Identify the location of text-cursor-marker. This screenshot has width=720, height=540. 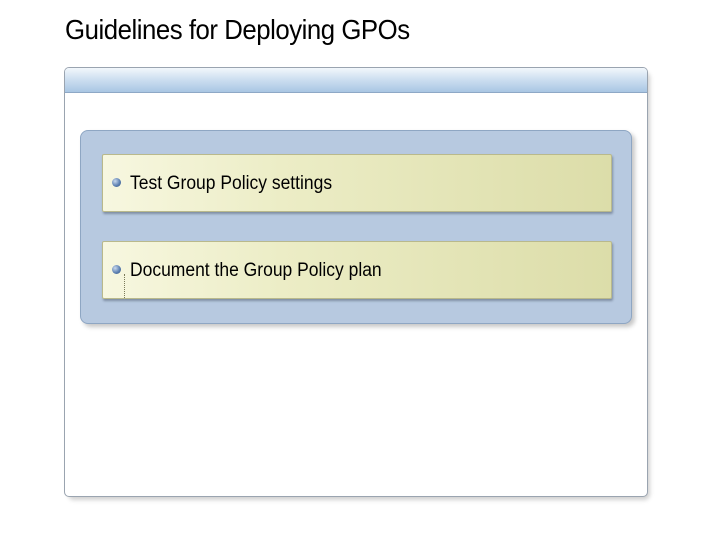
(125, 286).